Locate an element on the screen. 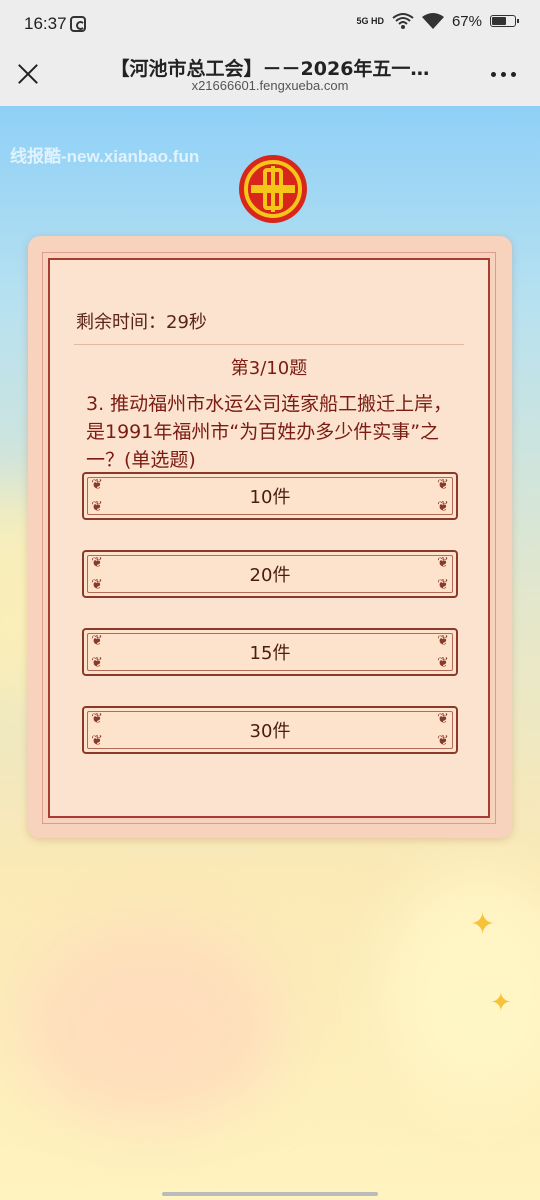 Image resolution: width=540 pixels, height=1200 pixels. status-bar: 16:37 5G HD 67% is located at coordinates (270, 24).